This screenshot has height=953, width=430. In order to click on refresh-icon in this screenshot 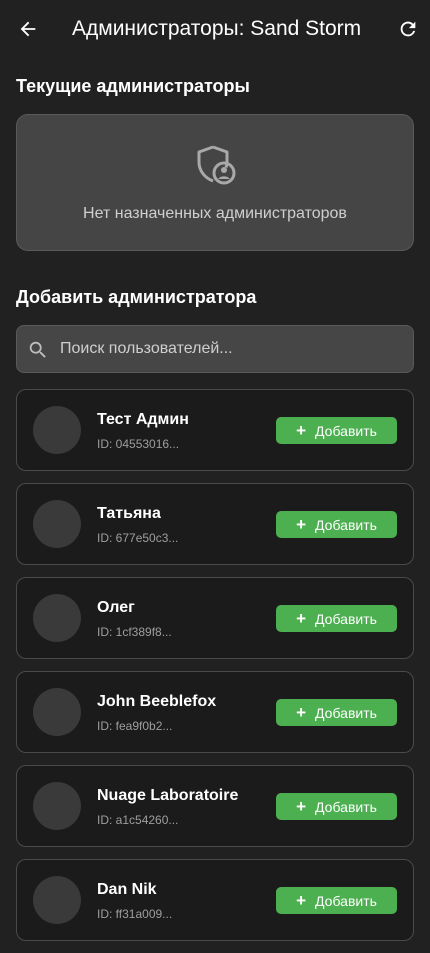, I will do `click(408, 29)`.